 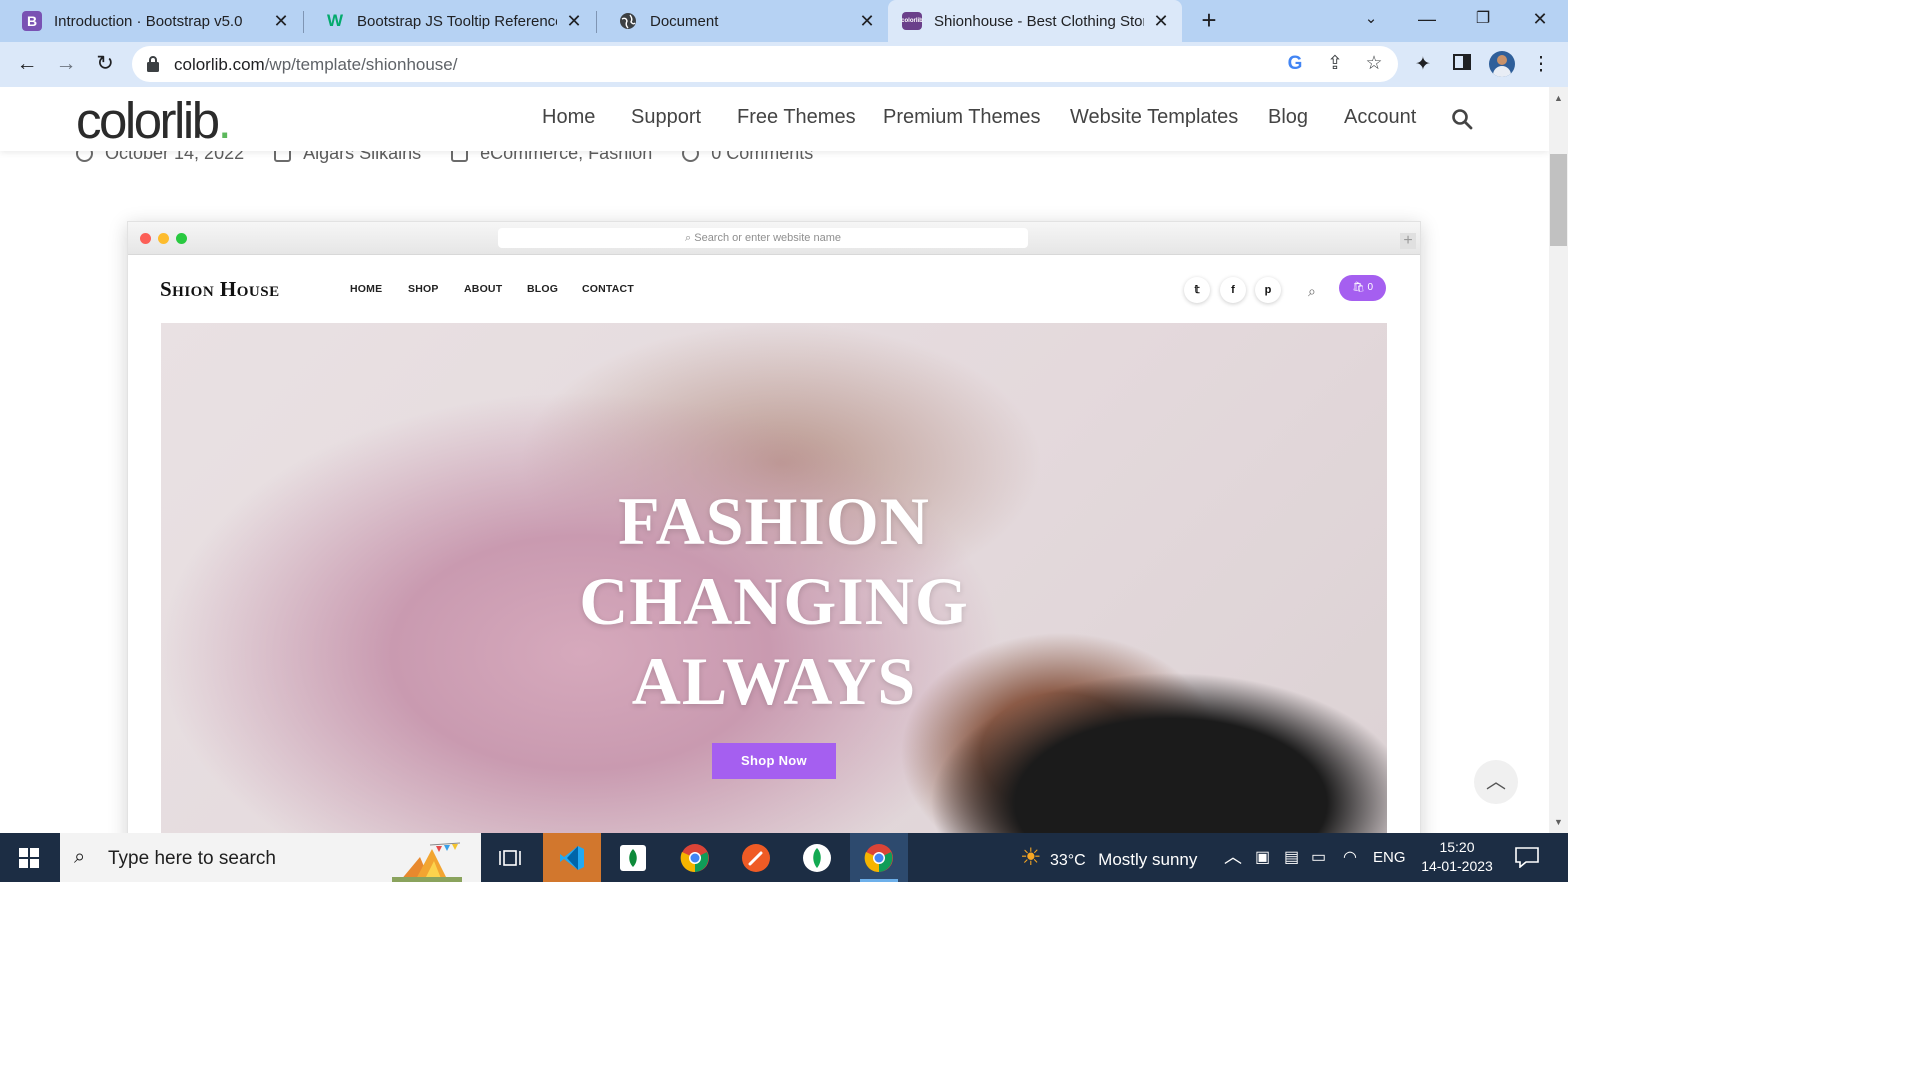 What do you see at coordinates (1462, 119) in the screenshot?
I see `search-icon` at bounding box center [1462, 119].